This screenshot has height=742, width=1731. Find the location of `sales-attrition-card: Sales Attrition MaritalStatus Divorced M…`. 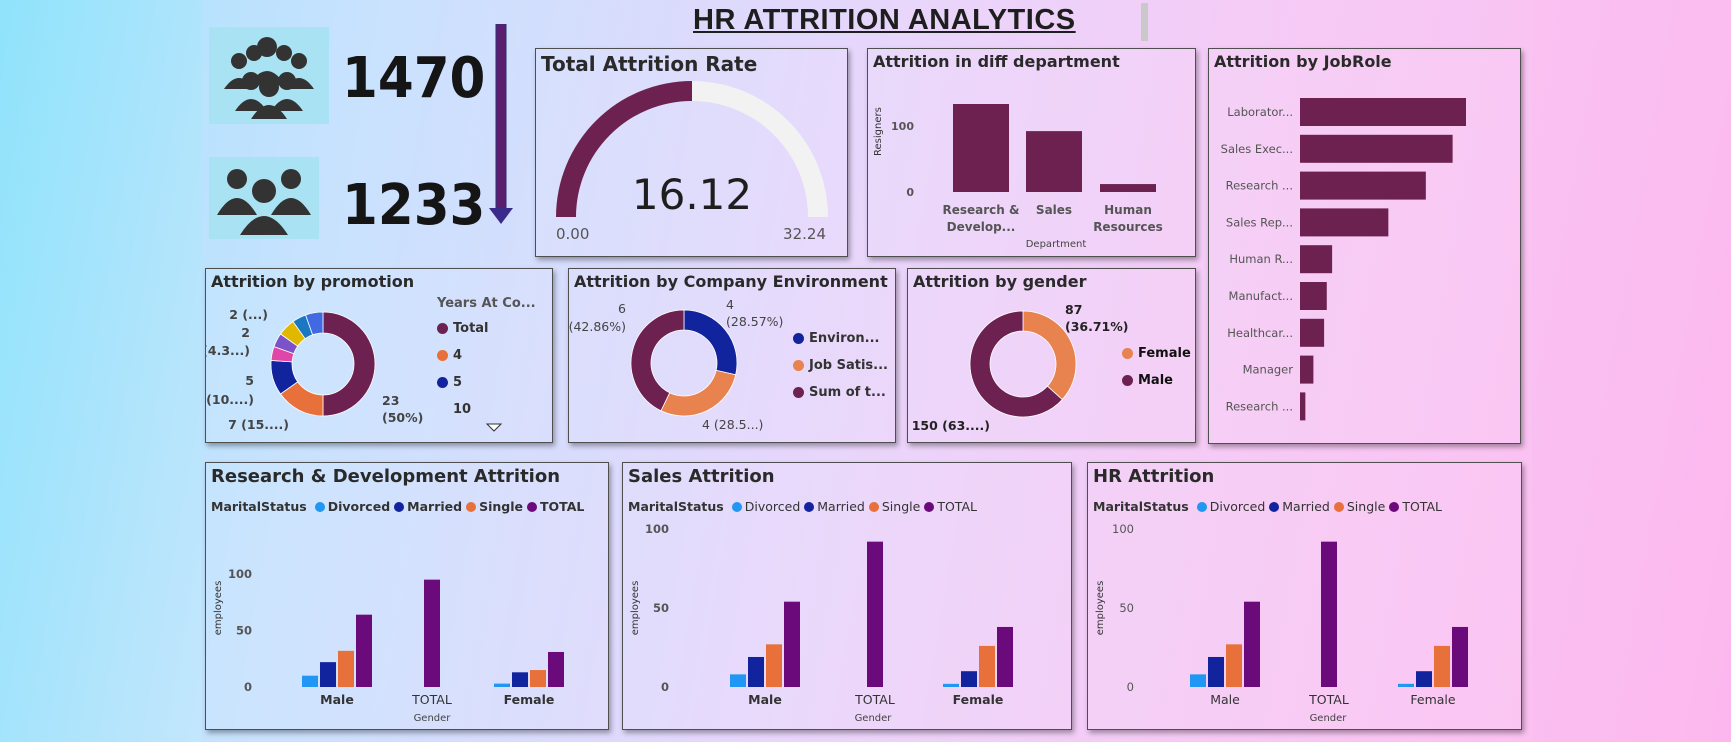

sales-attrition-card: Sales Attrition MaritalStatus Divorced M… is located at coordinates (847, 596).